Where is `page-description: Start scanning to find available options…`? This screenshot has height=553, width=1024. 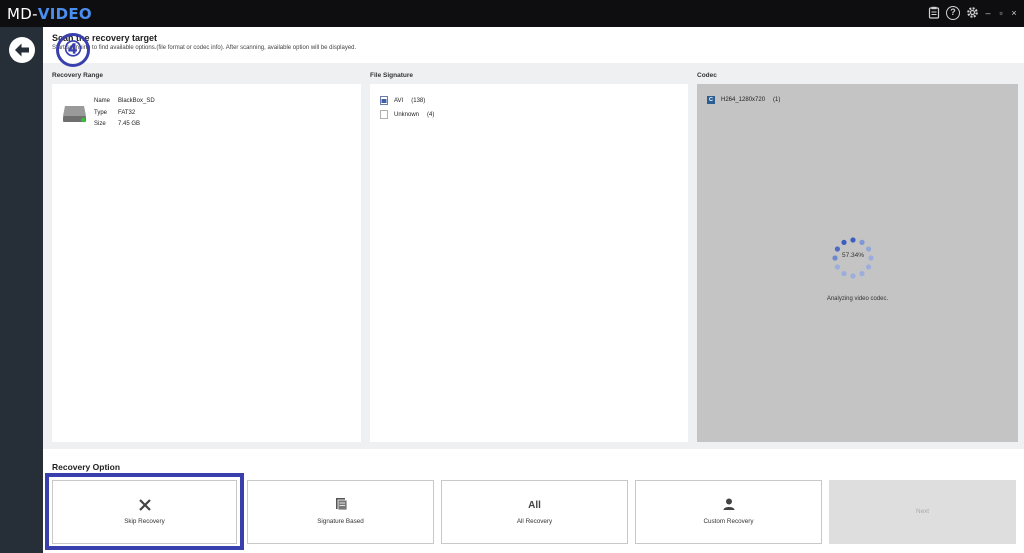 page-description: Start scanning to find available options… is located at coordinates (204, 48).